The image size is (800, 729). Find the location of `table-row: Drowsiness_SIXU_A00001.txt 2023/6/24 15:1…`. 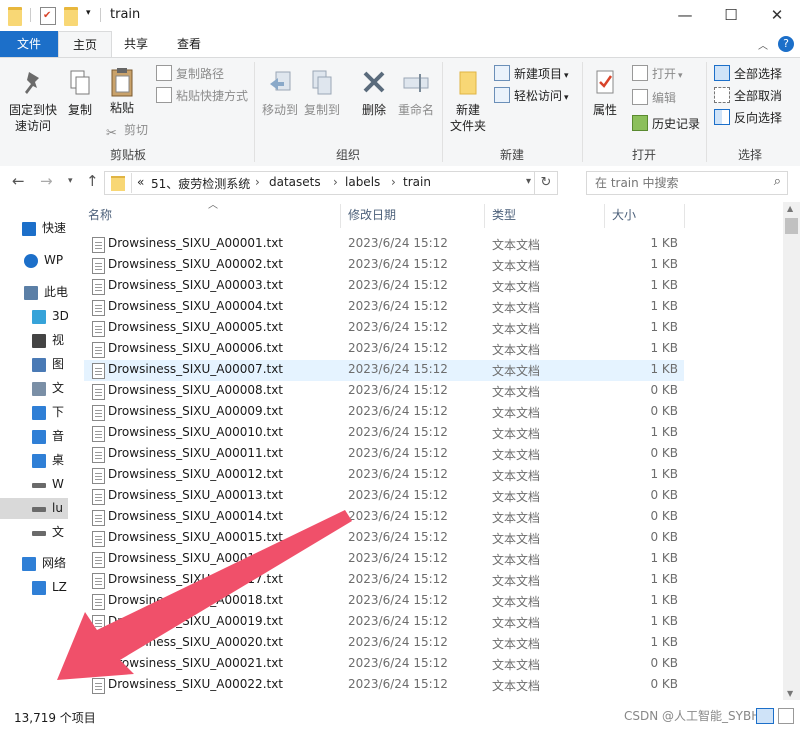

table-row: Drowsiness_SIXU_A00001.txt 2023/6/24 15:1… is located at coordinates (384, 244).